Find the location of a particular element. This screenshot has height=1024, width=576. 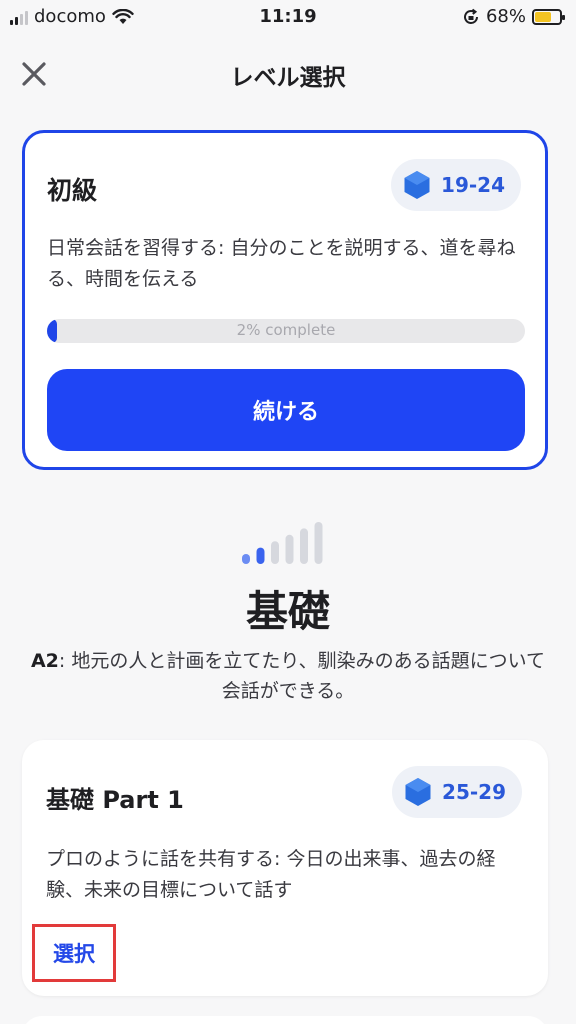

section-description-text: : 地元の人と計画を立てたり、馴染みのある話題について会話ができる。 is located at coordinates (302, 676).